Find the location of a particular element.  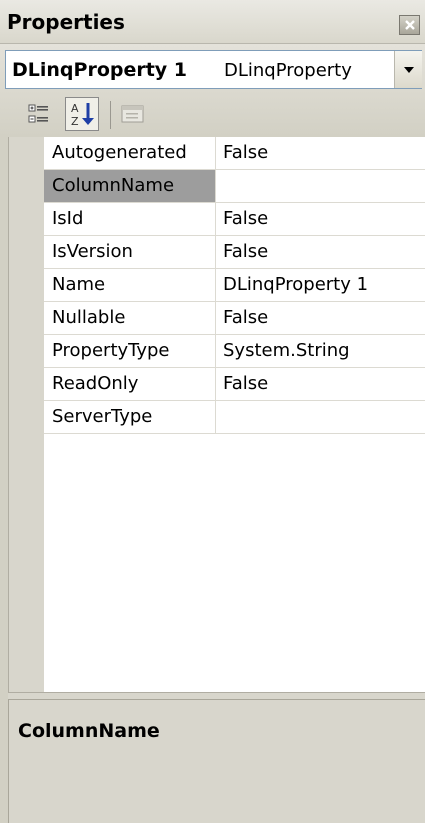

toolbar-separator is located at coordinates (110, 115).